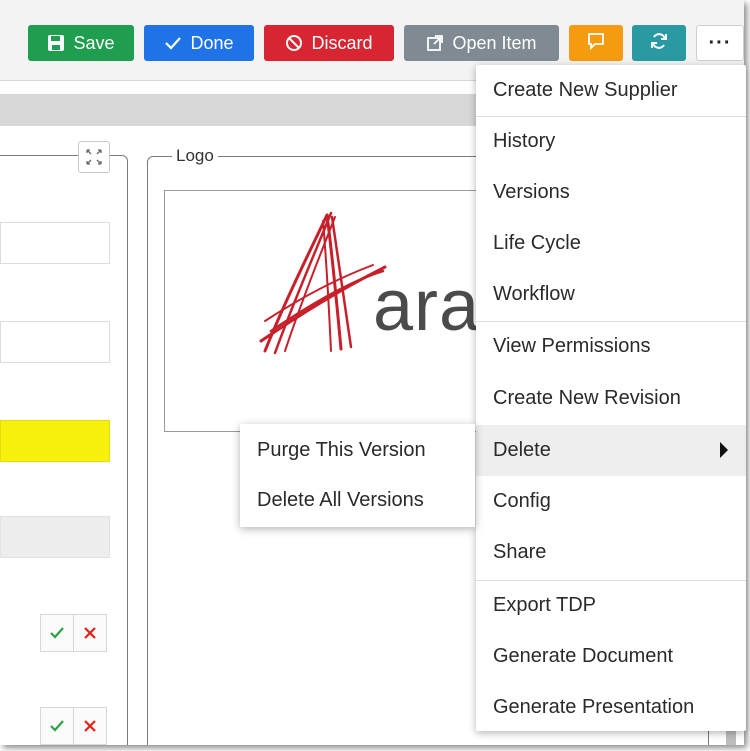 The image size is (750, 751). Describe the element at coordinates (611, 552) in the screenshot. I see `menu-item-share: Share` at that location.